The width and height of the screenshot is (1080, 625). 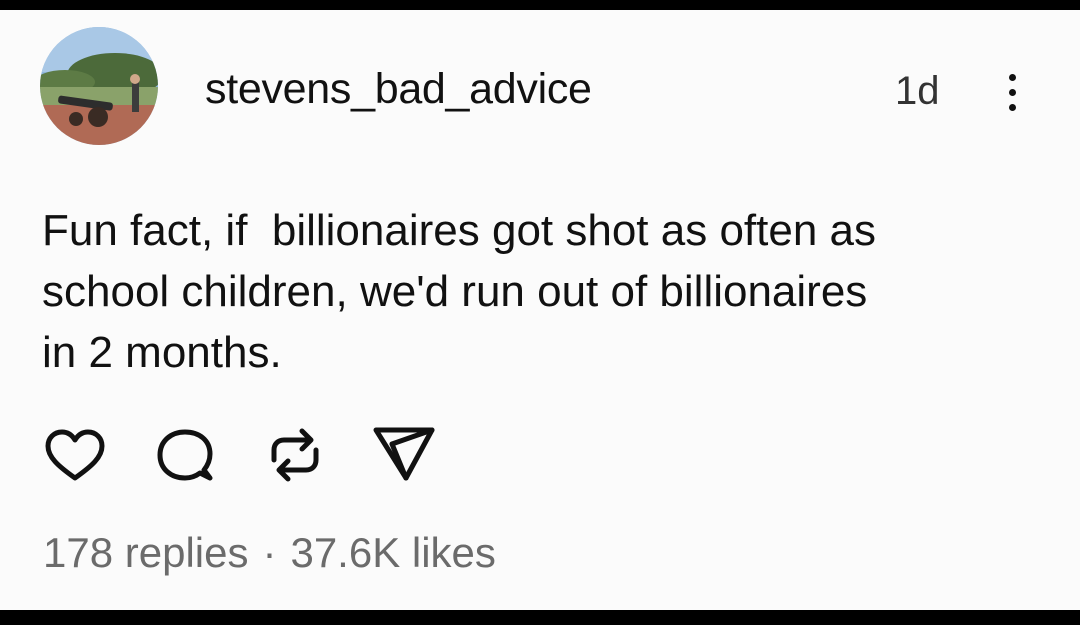 I want to click on repost-icon, so click(x=295, y=455).